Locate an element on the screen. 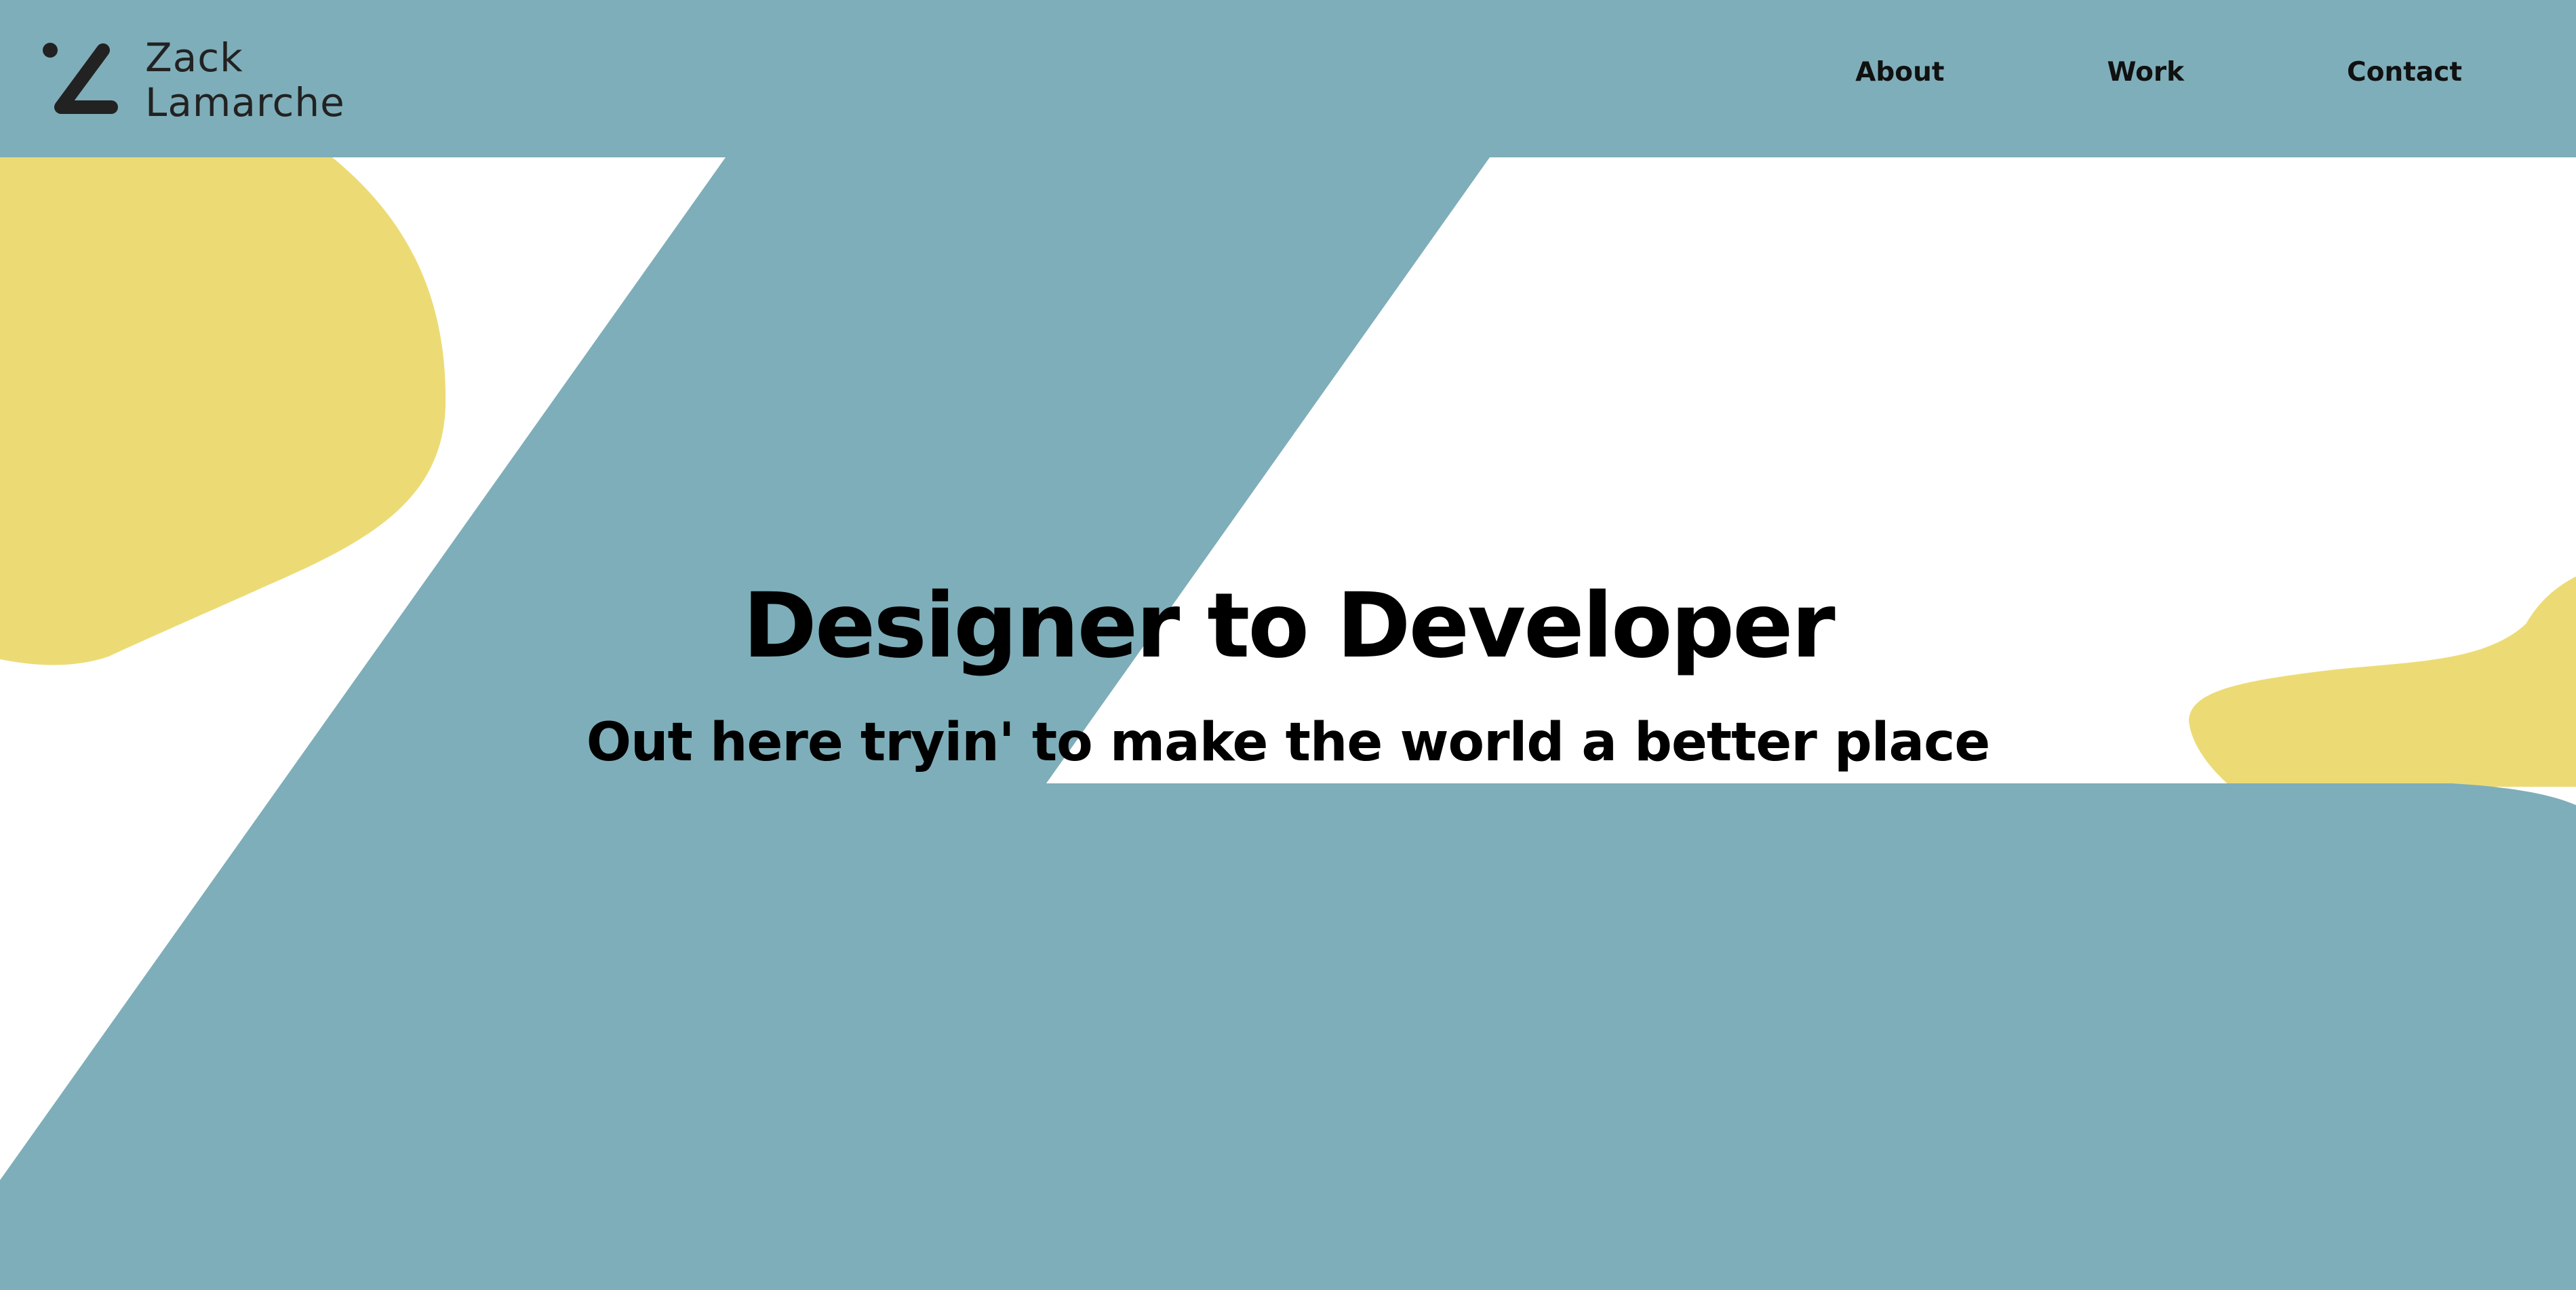 The height and width of the screenshot is (1290, 2576). nav-contact-link: Contact is located at coordinates (2404, 72).